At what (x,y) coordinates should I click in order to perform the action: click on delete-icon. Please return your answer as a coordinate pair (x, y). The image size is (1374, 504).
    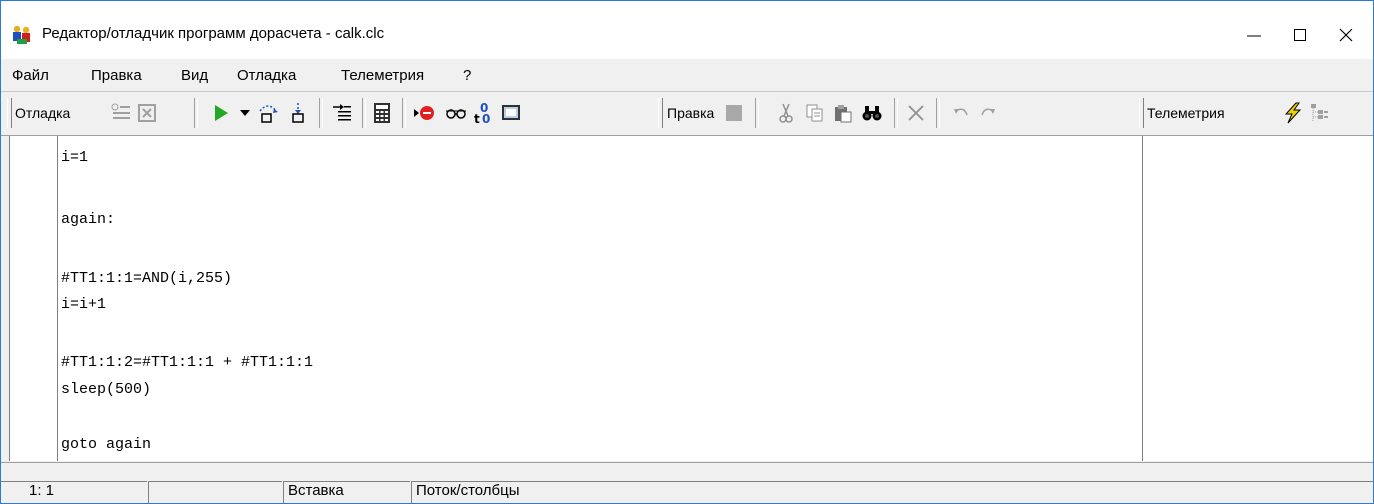
    Looking at the image, I should click on (916, 113).